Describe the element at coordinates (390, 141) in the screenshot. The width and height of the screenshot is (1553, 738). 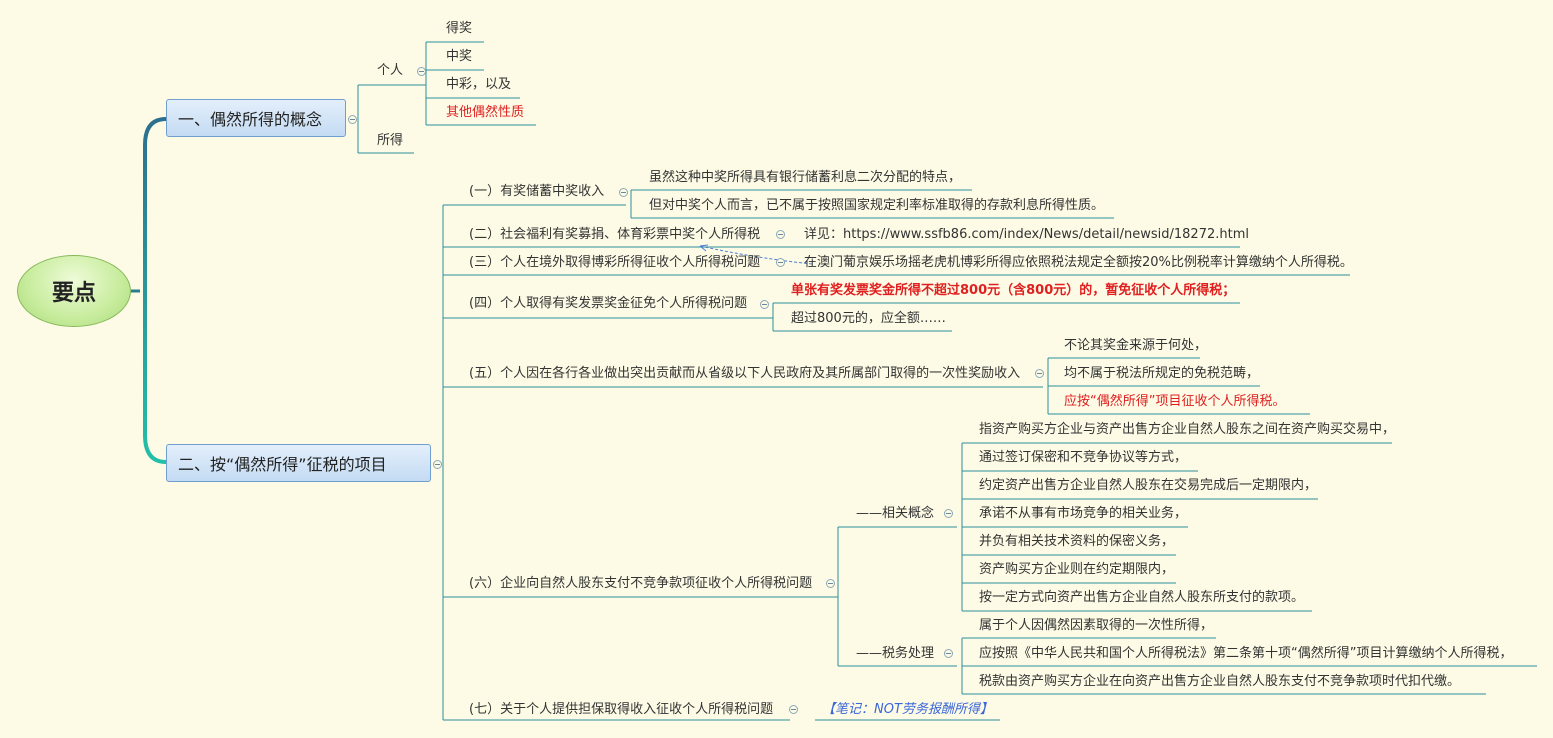
I see `topic-suode: 所得` at that location.